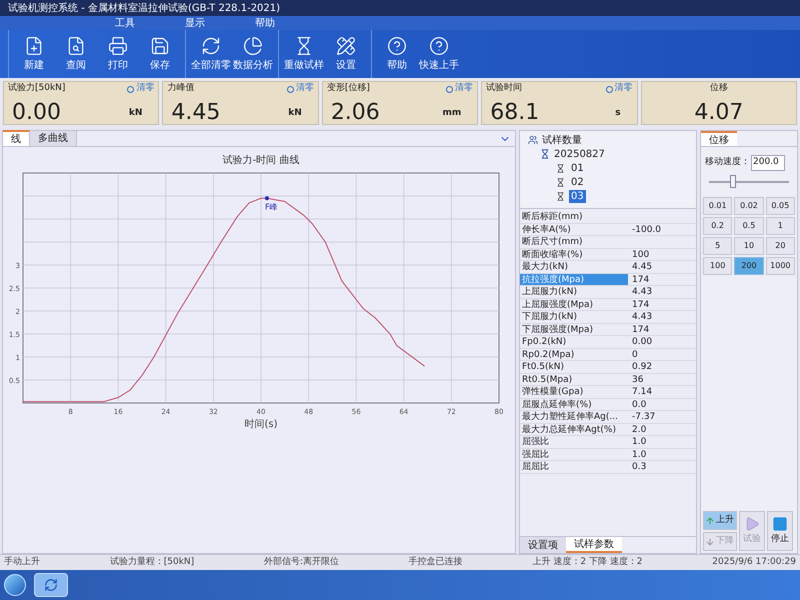 Image resolution: width=800 pixels, height=600 pixels. I want to click on toolbar-button: 数据分析, so click(253, 54).